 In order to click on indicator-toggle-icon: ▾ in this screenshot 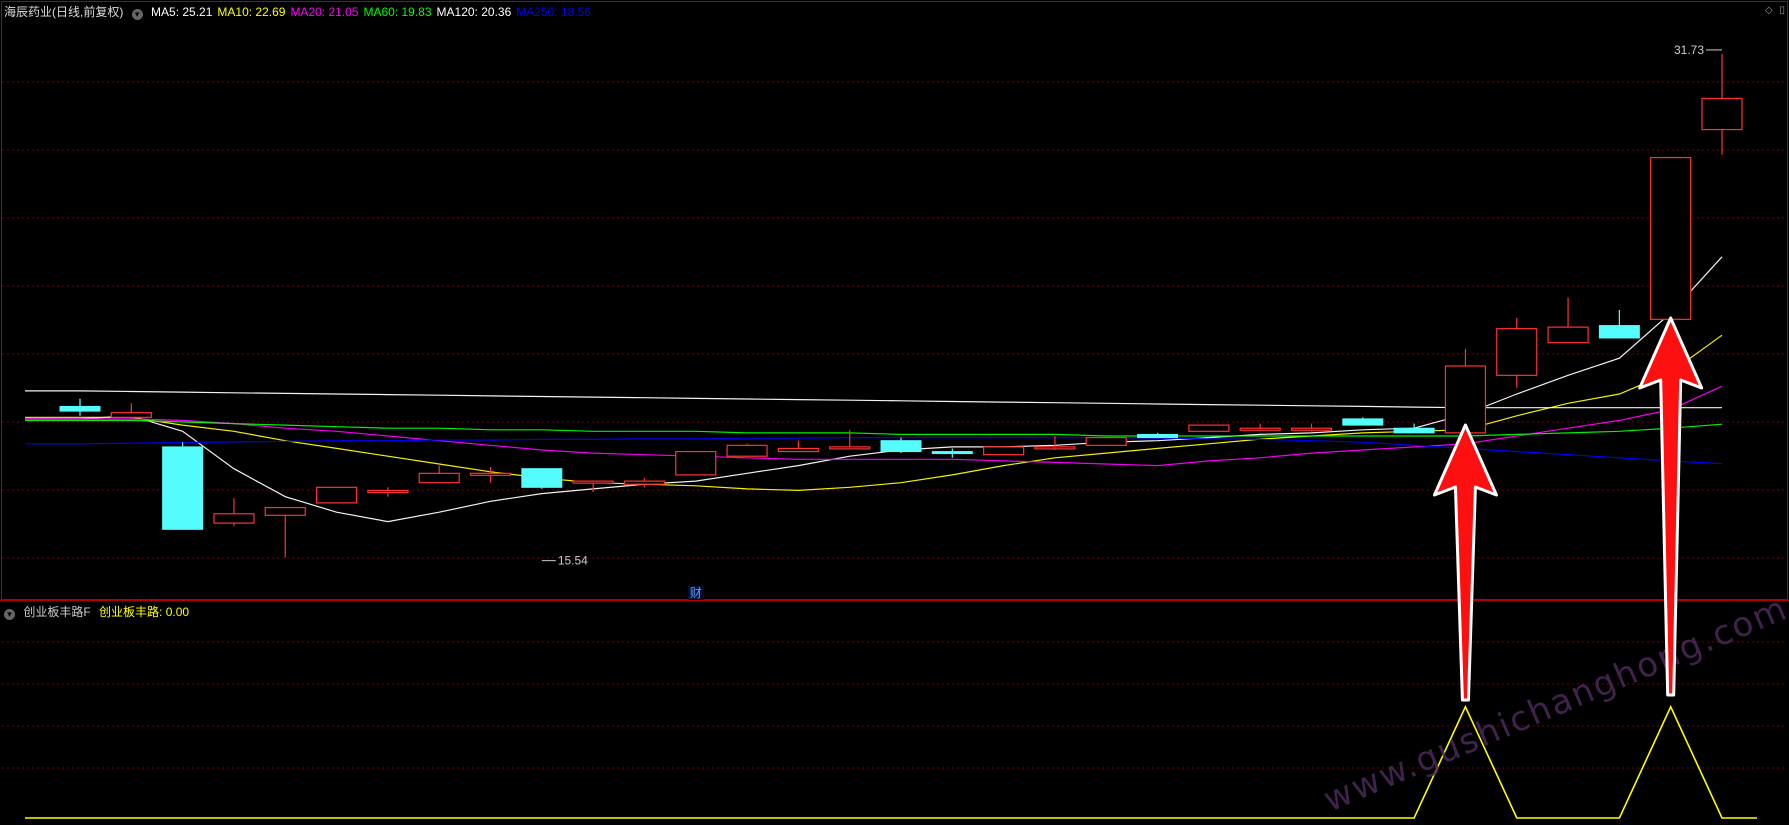, I will do `click(9, 614)`.